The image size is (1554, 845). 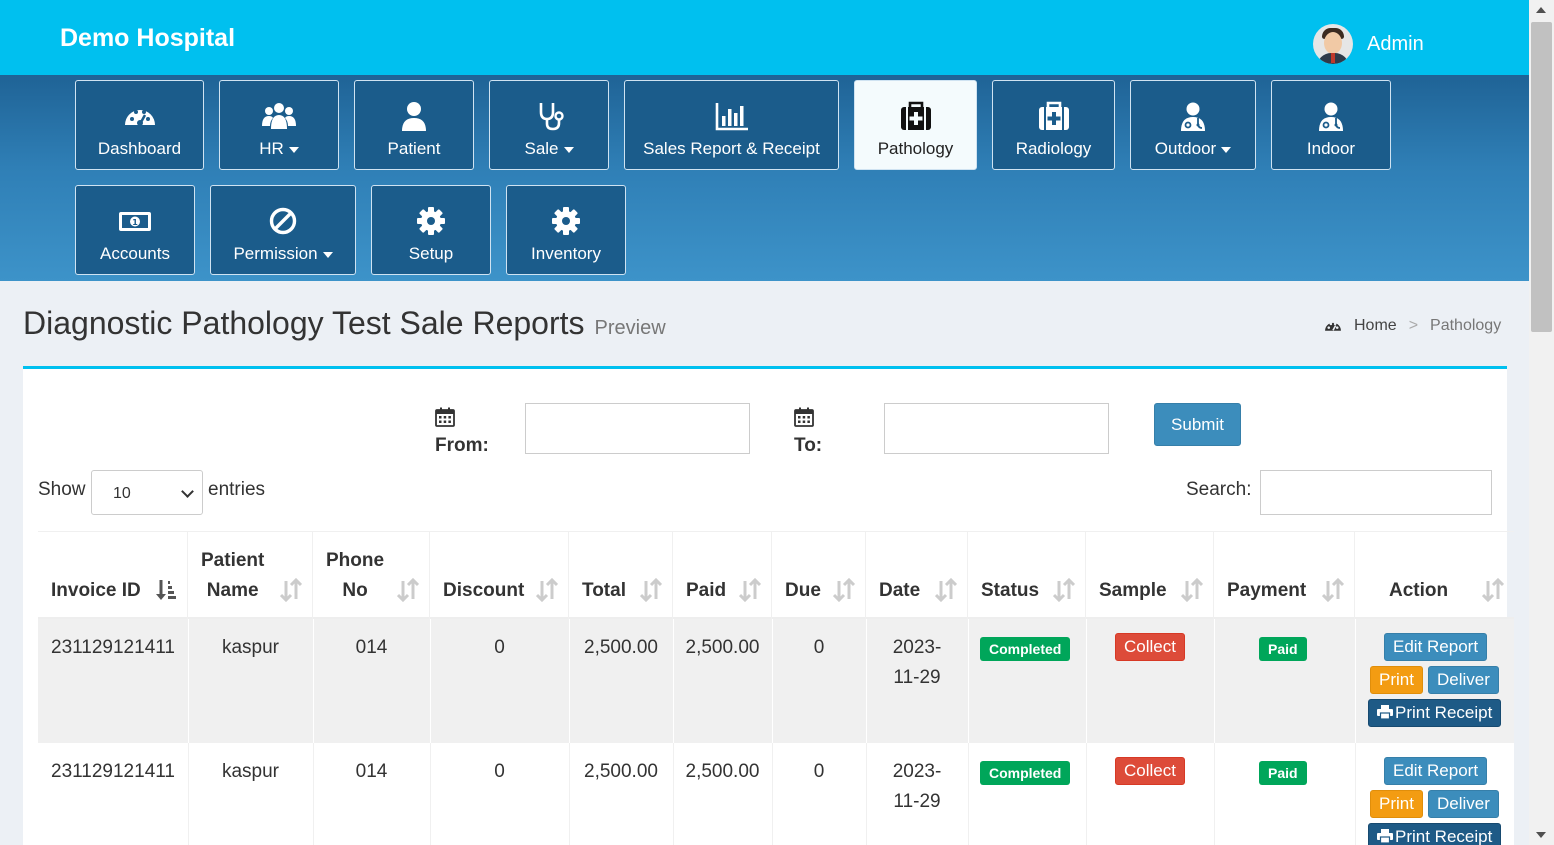 What do you see at coordinates (1193, 116) in the screenshot?
I see `doctor-icon` at bounding box center [1193, 116].